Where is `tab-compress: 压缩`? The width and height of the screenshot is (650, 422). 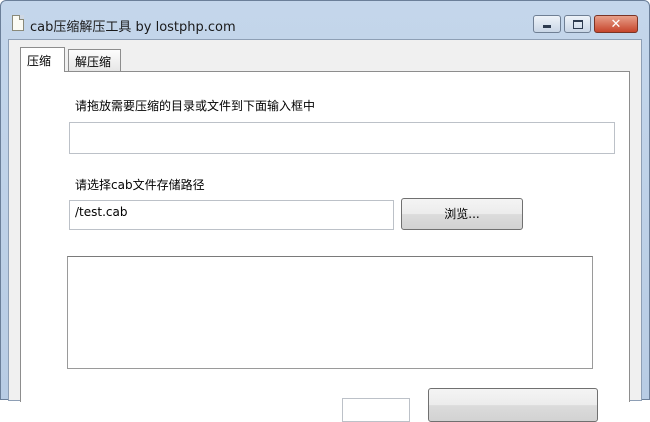
tab-compress: 压缩 is located at coordinates (42, 59).